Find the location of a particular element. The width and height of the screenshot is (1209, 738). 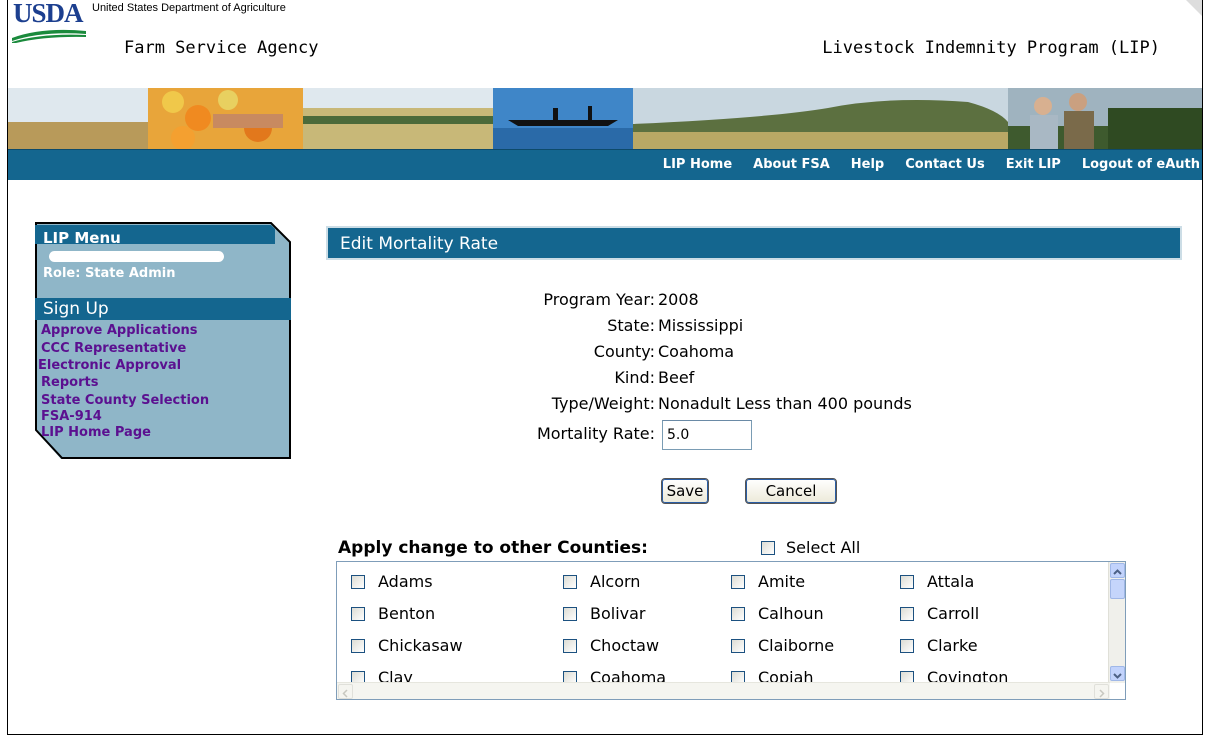

county-label: Chickasaw is located at coordinates (420, 645).